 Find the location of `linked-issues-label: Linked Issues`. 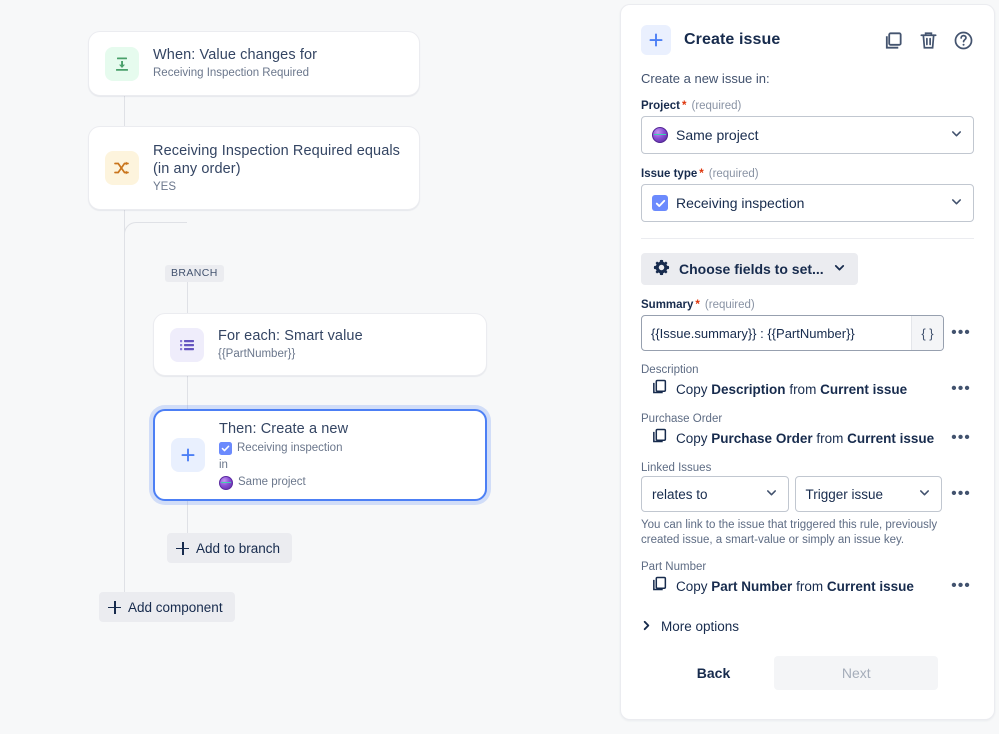

linked-issues-label: Linked Issues is located at coordinates (676, 468).